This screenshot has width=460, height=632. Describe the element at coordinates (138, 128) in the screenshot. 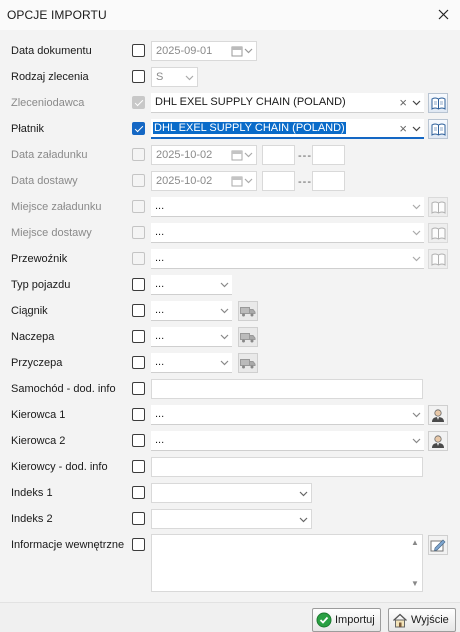

I see `checkbox-platnik` at that location.